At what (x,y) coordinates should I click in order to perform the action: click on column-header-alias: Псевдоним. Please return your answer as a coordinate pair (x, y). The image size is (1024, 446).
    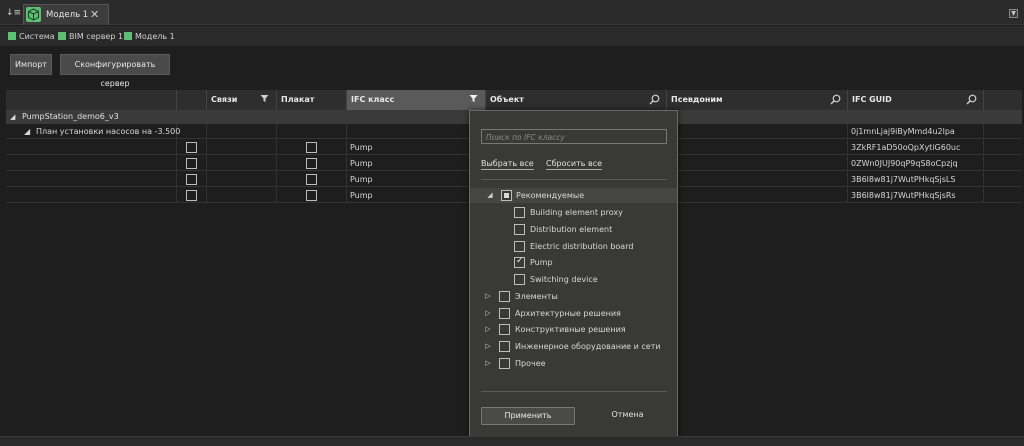
    Looking at the image, I should click on (757, 100).